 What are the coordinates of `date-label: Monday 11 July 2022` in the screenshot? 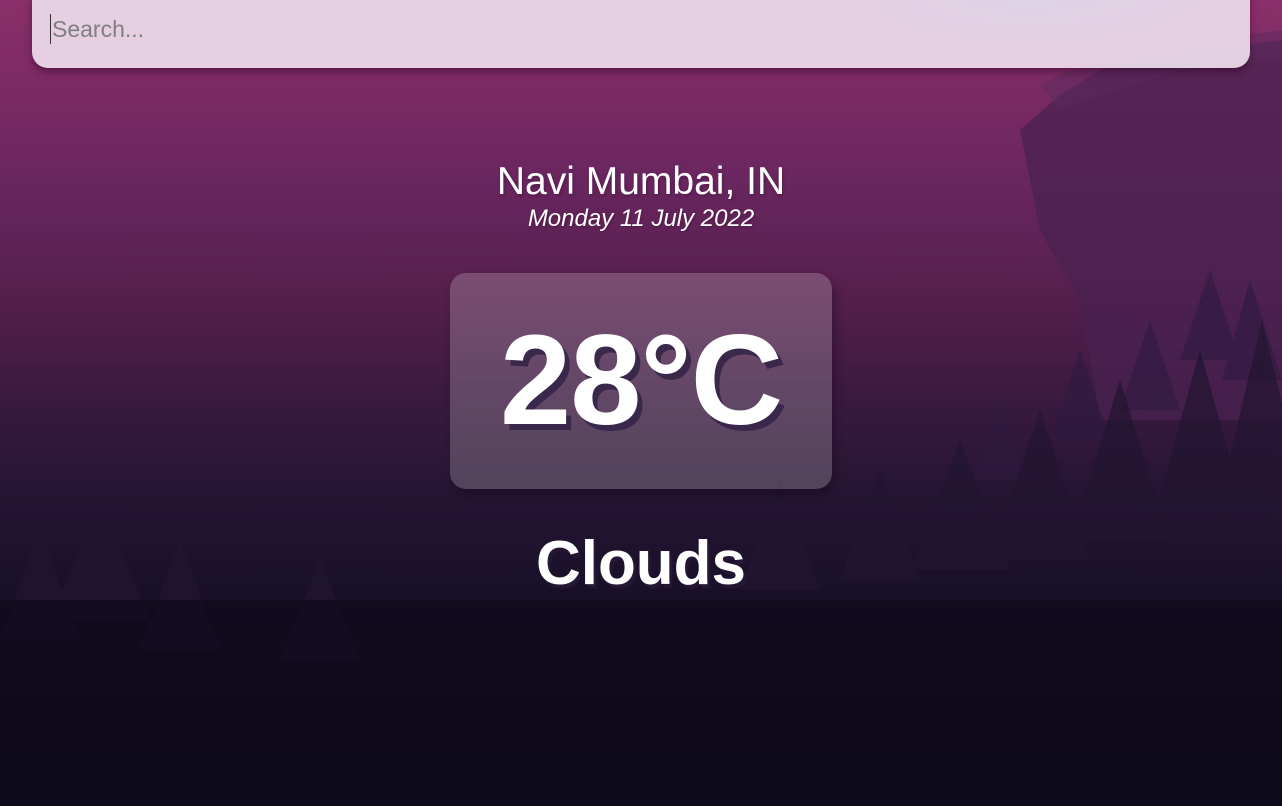 It's located at (641, 218).